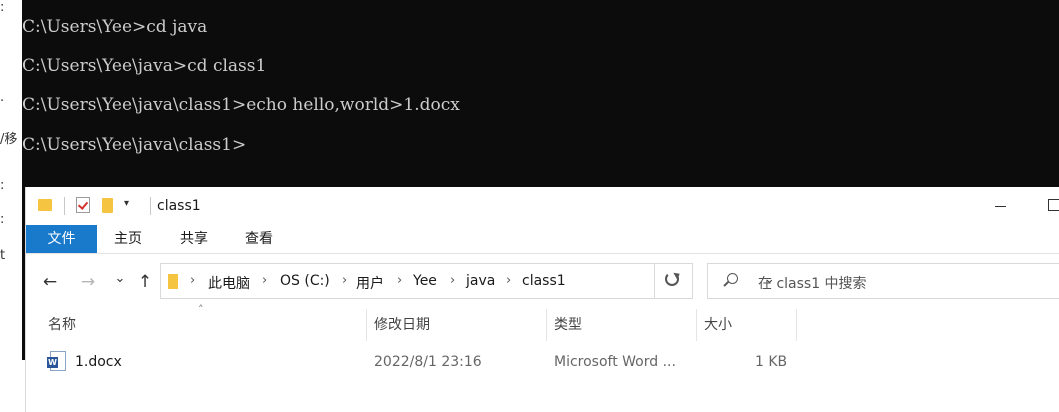  Describe the element at coordinates (480, 281) in the screenshot. I see `breadcrumb-java: java` at that location.